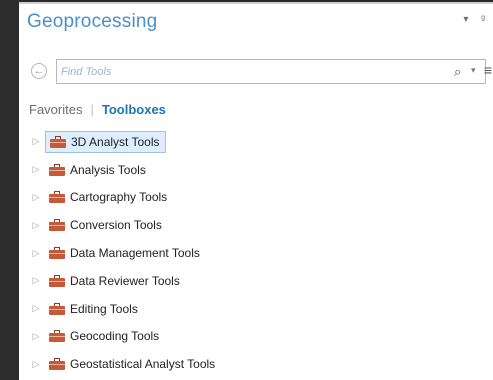 This screenshot has height=380, width=493. What do you see at coordinates (134, 109) in the screenshot?
I see `tab-toolboxes: Toolboxes` at bounding box center [134, 109].